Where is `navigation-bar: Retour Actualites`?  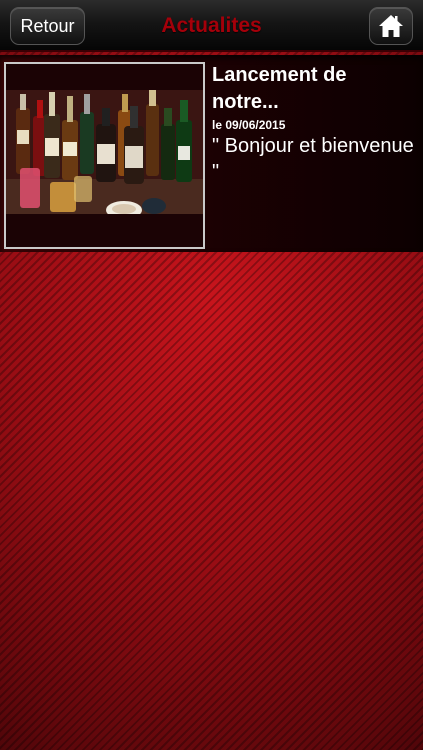 navigation-bar: Retour Actualites is located at coordinates (211, 26).